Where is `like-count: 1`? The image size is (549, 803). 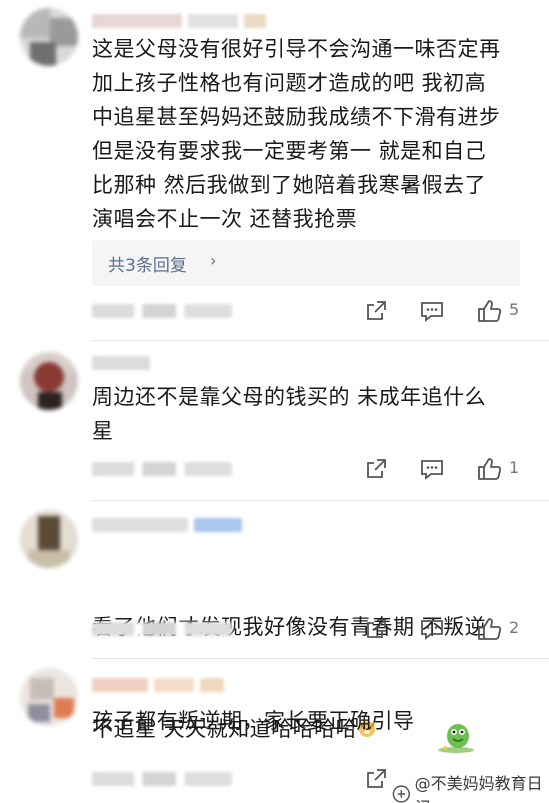 like-count: 1 is located at coordinates (514, 467).